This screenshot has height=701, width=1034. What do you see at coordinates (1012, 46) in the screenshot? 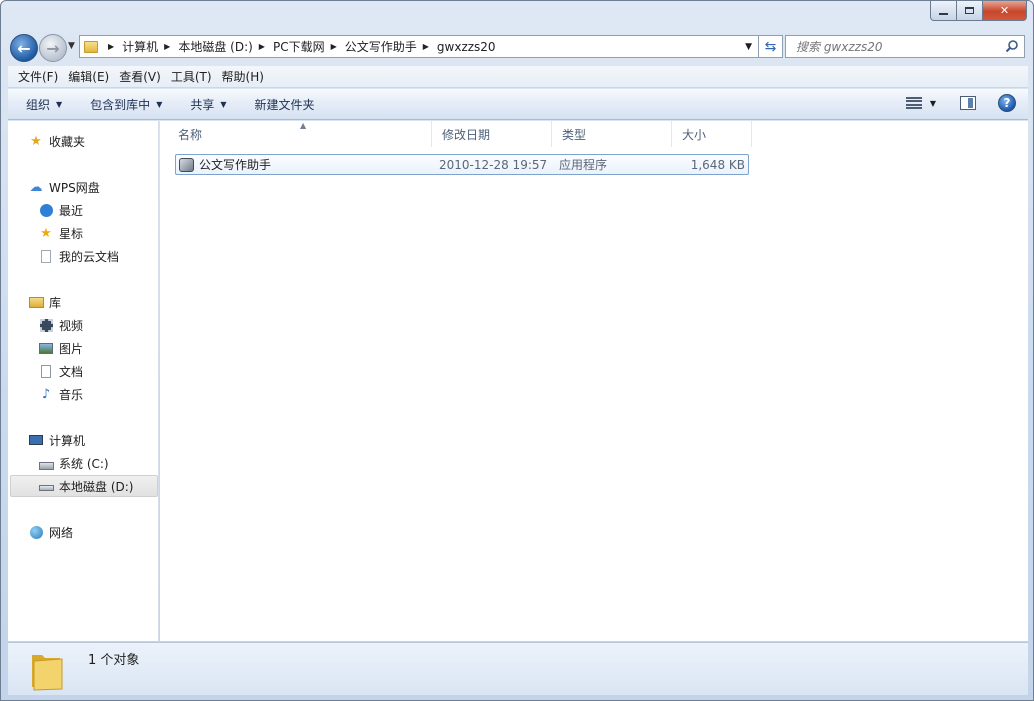
I see `search-icon` at bounding box center [1012, 46].